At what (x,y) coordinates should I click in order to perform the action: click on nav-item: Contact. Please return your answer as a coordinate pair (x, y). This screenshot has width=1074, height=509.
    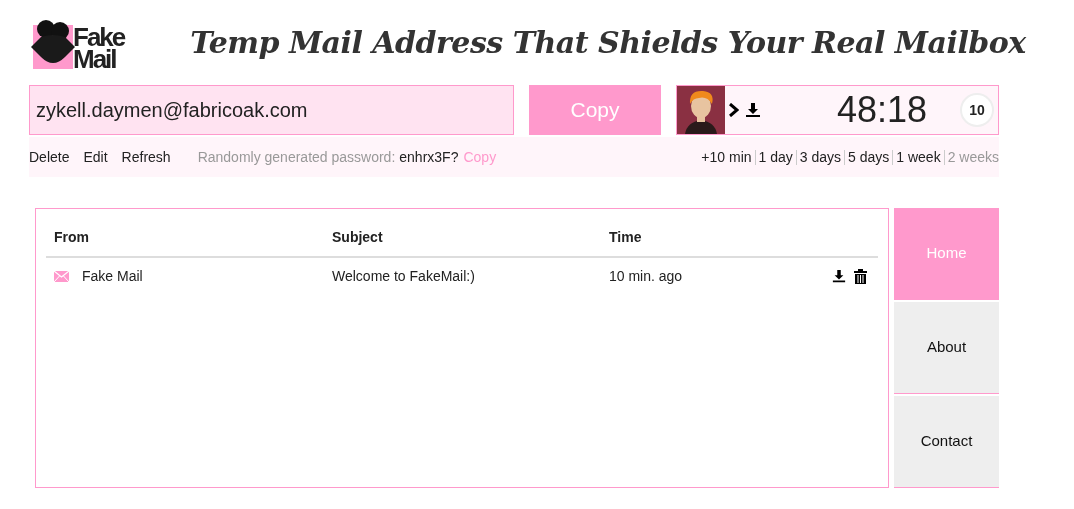
    Looking at the image, I should click on (946, 442).